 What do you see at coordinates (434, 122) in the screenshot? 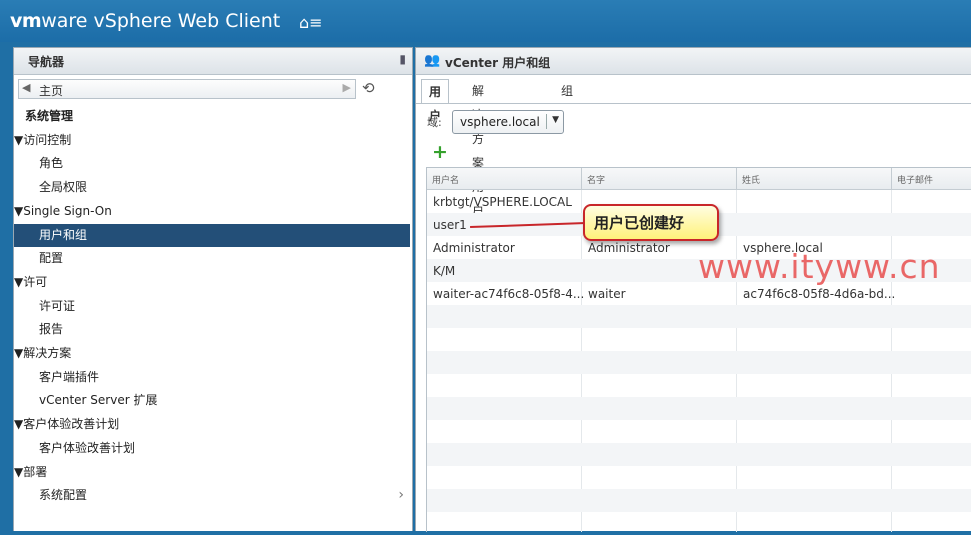
I see `domain-label: 域:` at bounding box center [434, 122].